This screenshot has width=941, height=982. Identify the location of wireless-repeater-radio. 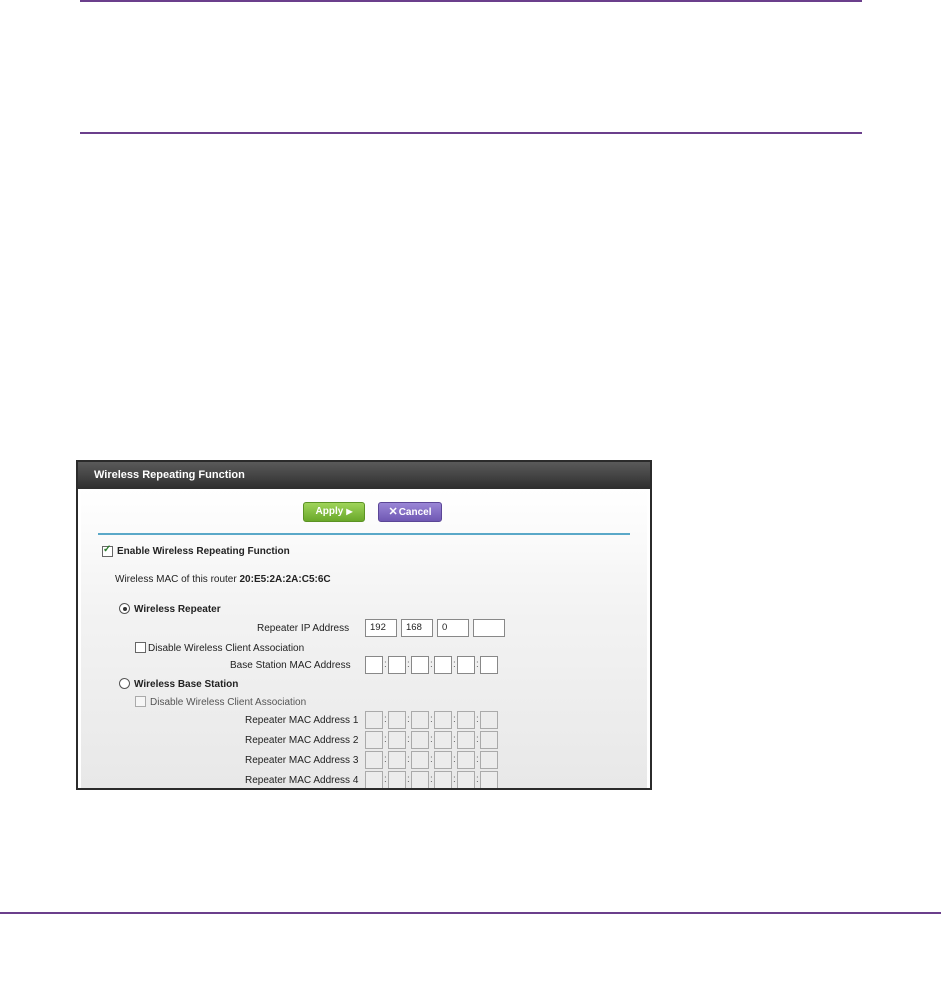
(124, 608).